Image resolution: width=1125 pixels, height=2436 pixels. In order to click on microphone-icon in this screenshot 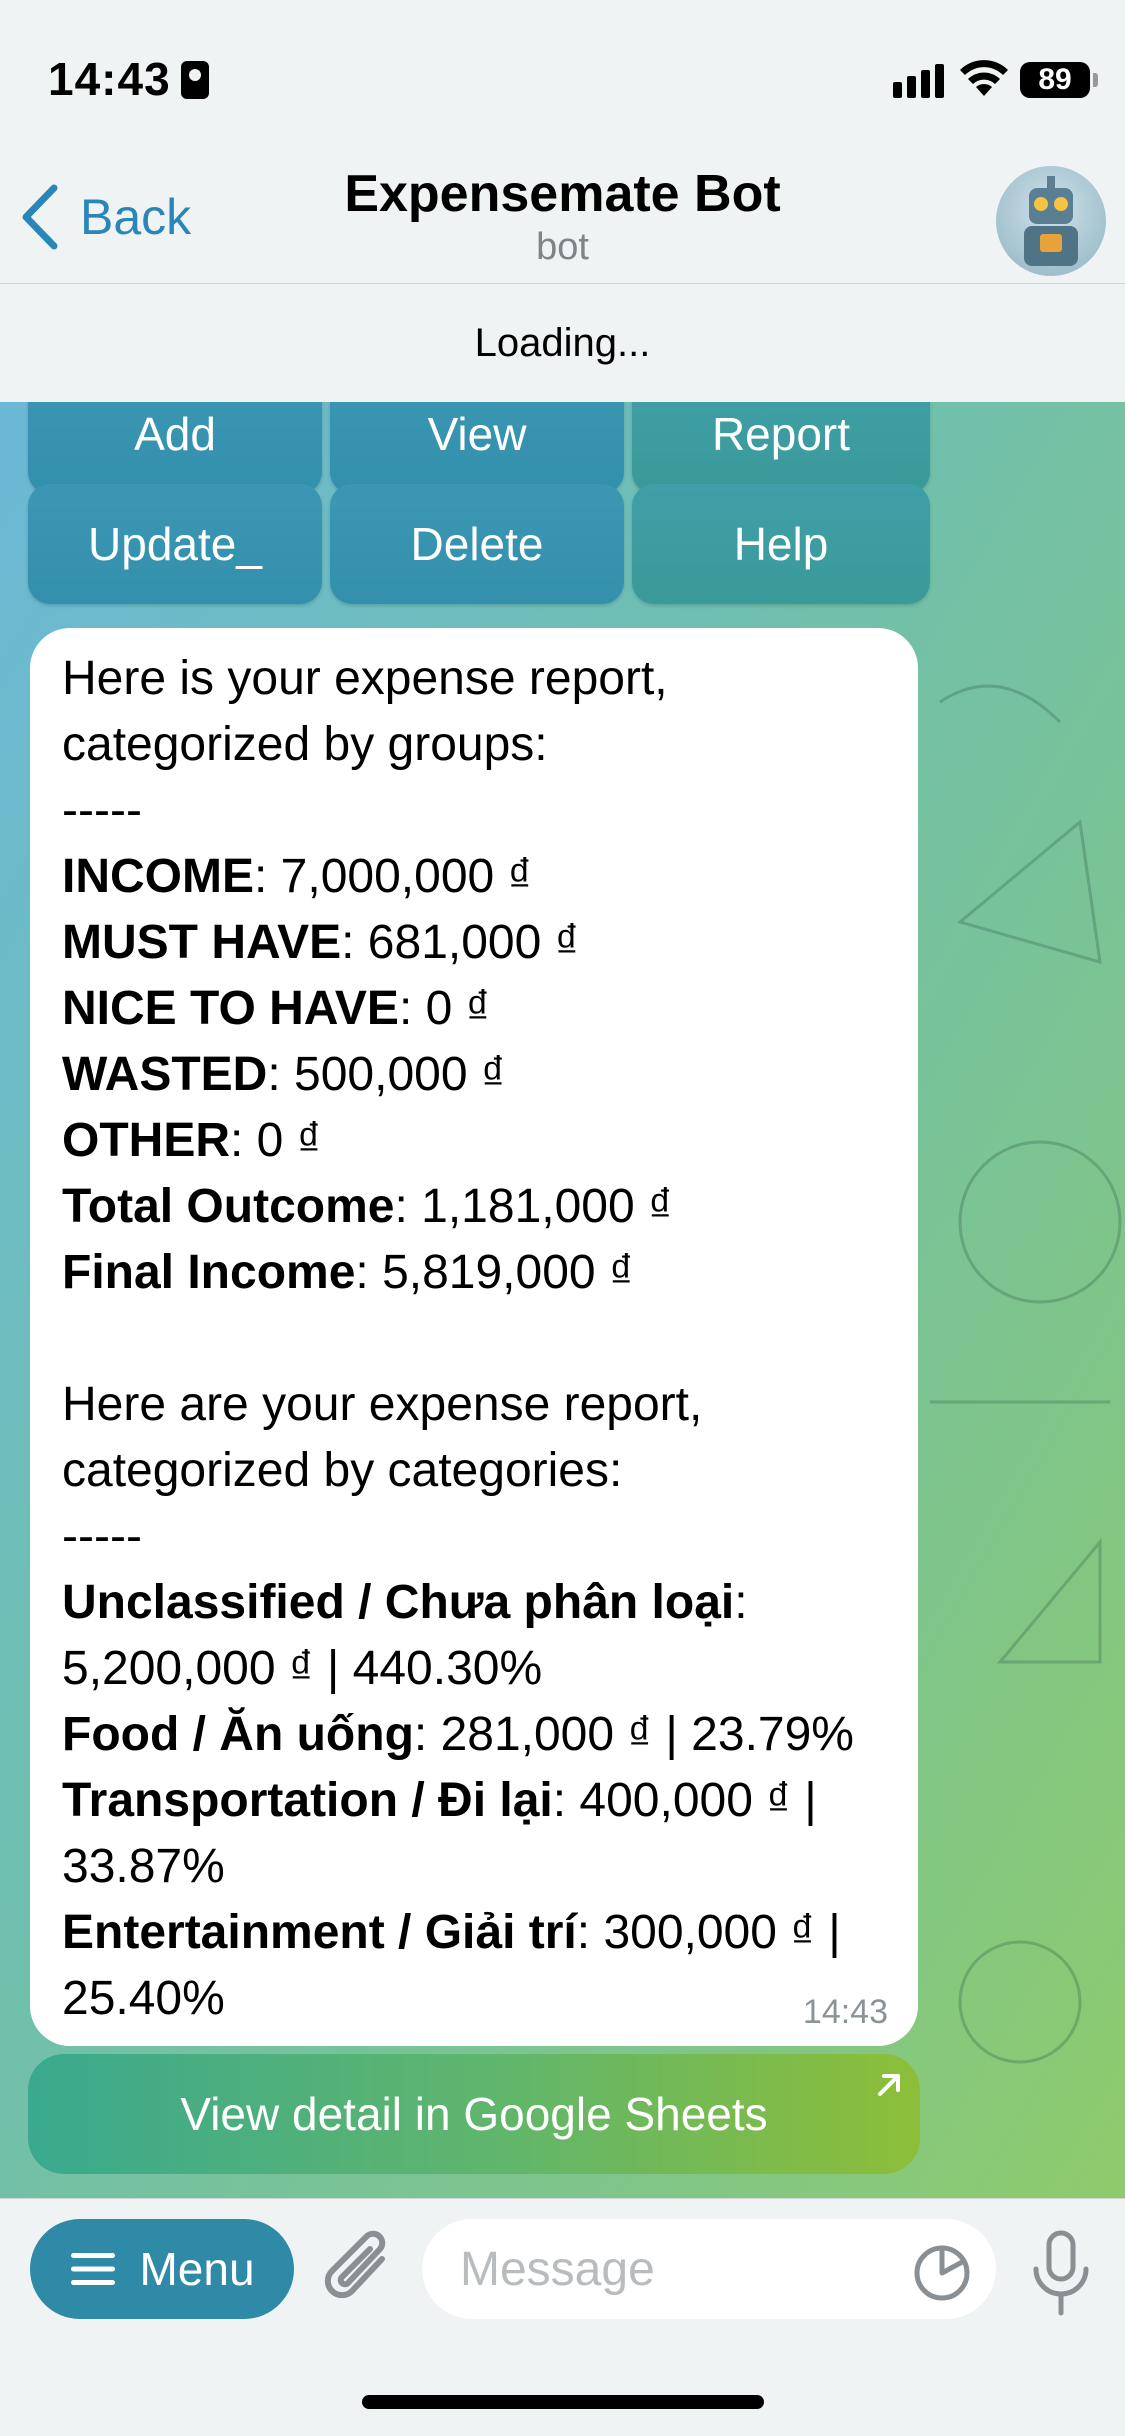, I will do `click(1061, 2274)`.